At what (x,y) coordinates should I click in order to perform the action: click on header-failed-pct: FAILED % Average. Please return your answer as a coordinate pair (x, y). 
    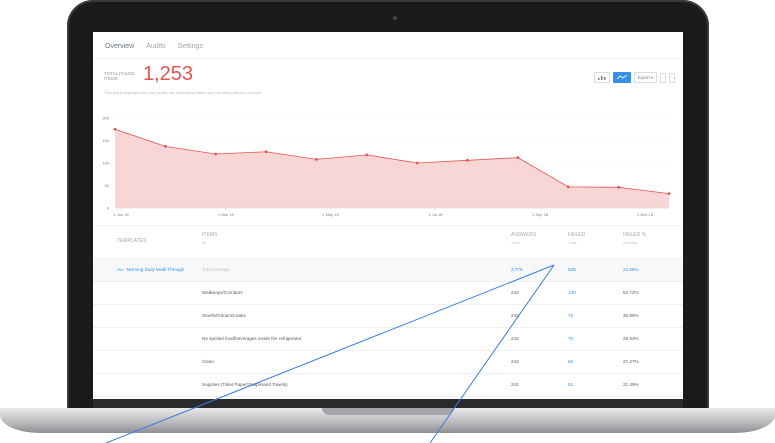
    Looking at the image, I should click on (634, 238).